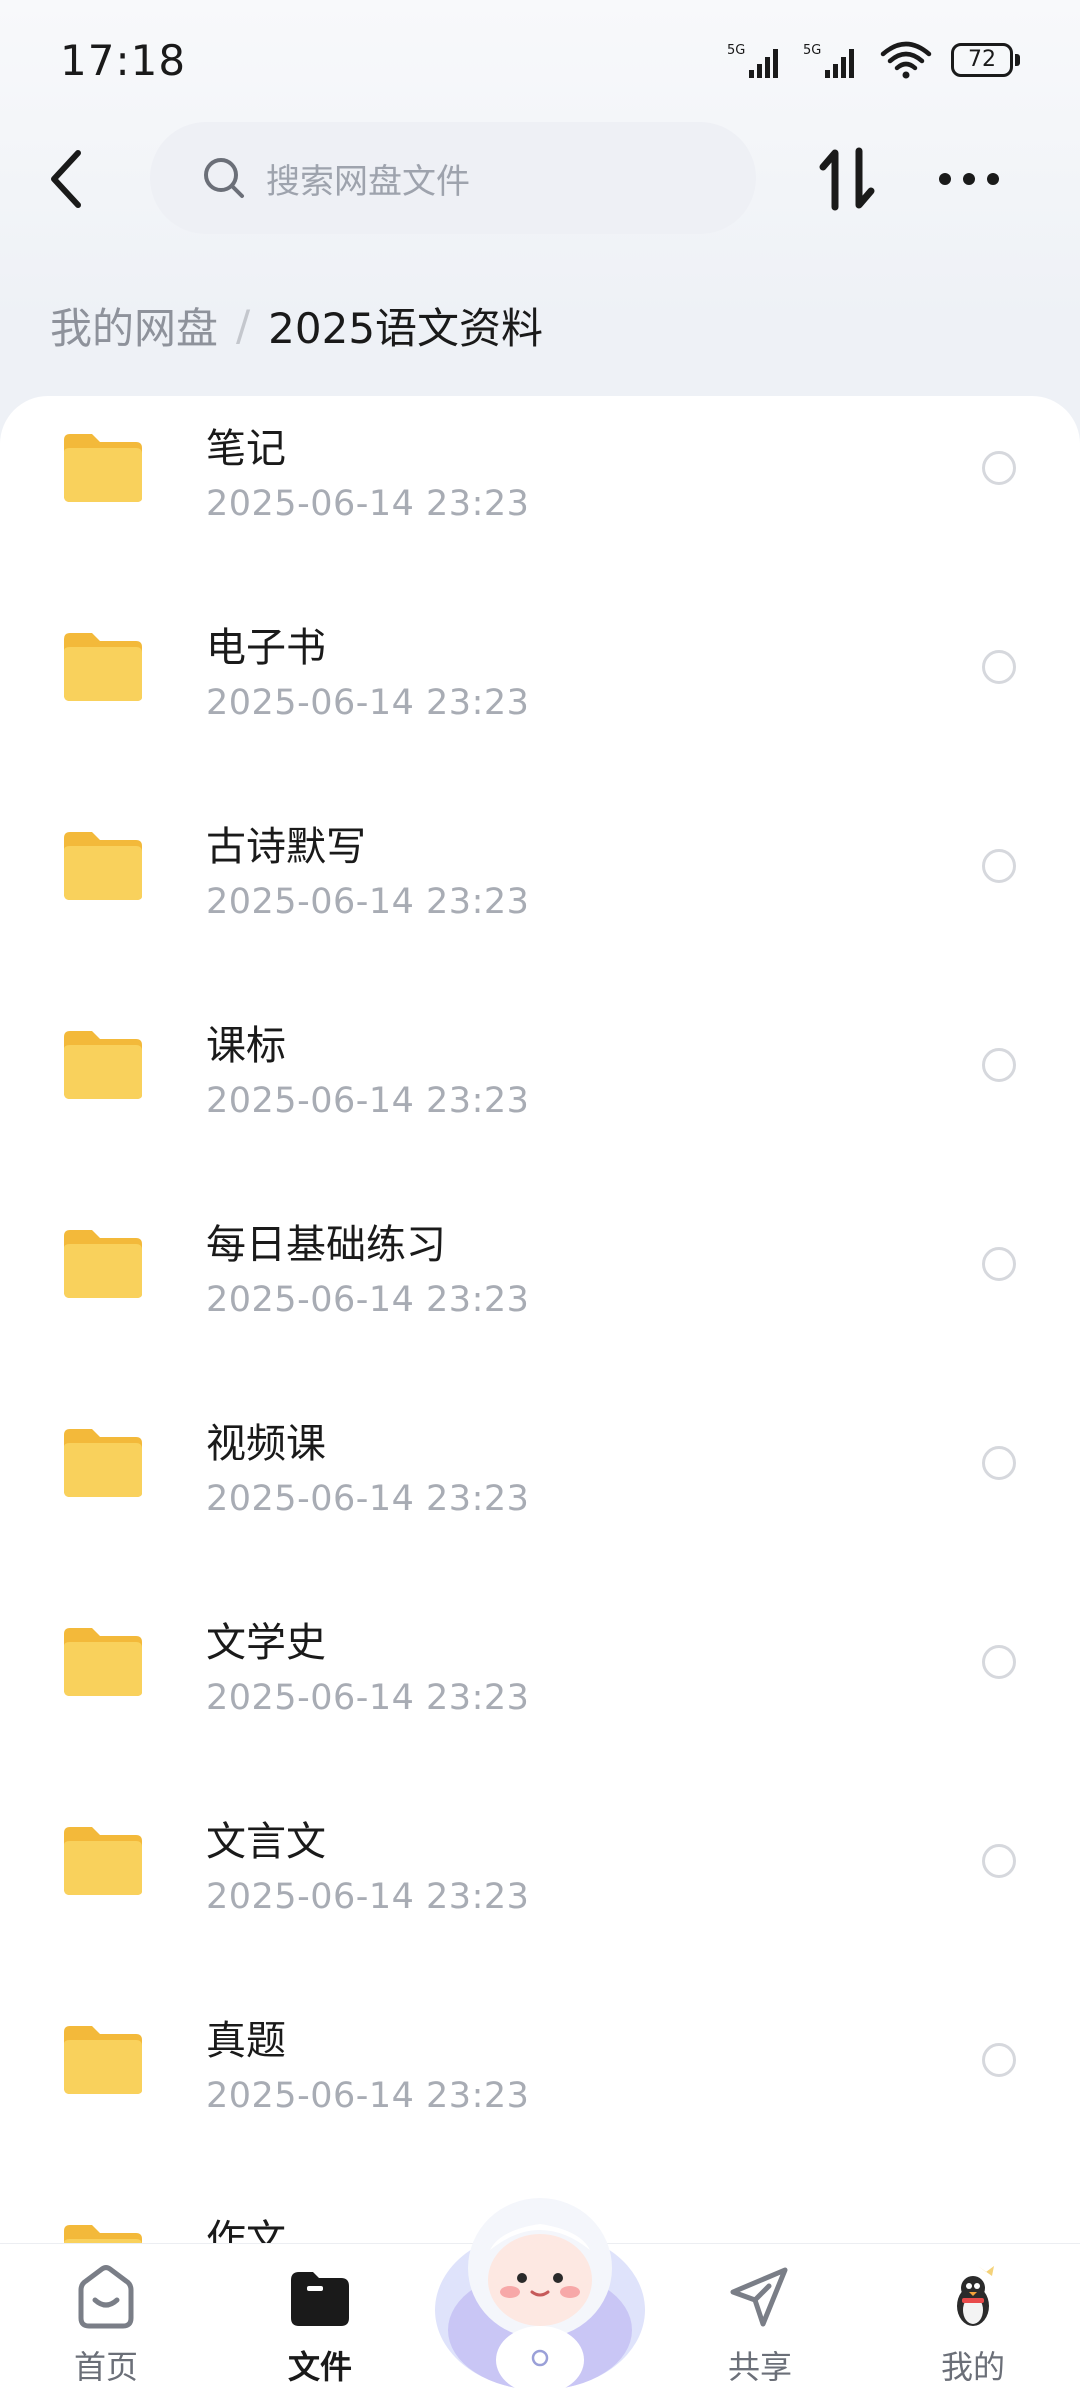  I want to click on file-name: 每日基础练习, so click(326, 1245).